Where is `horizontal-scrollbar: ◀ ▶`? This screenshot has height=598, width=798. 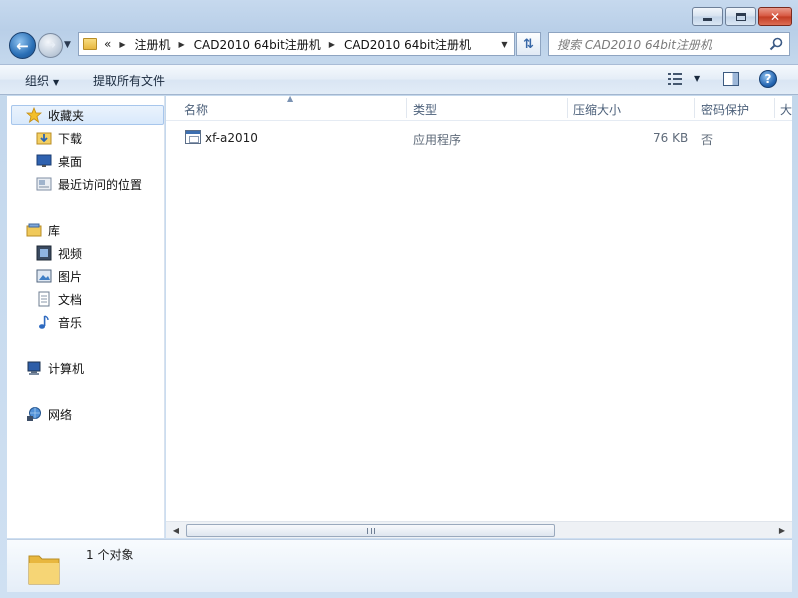 horizontal-scrollbar: ◀ ▶ is located at coordinates (479, 529).